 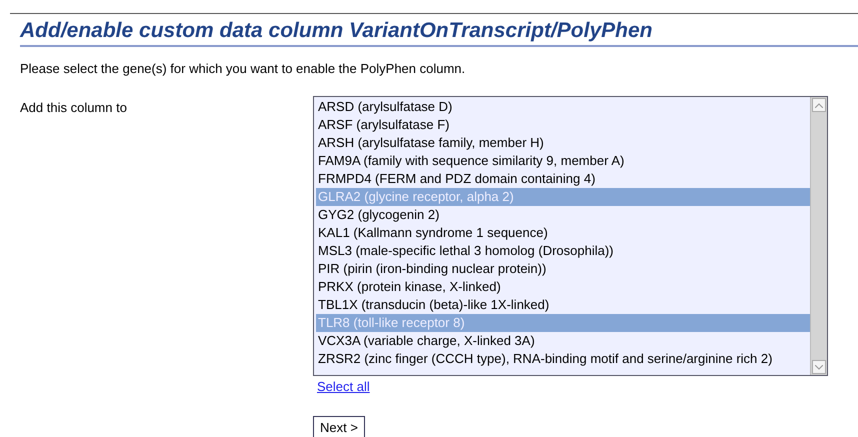 What do you see at coordinates (439, 33) in the screenshot?
I see `page-title: Add/enable custom data column VariantOnTranscript/PolyPhen` at bounding box center [439, 33].